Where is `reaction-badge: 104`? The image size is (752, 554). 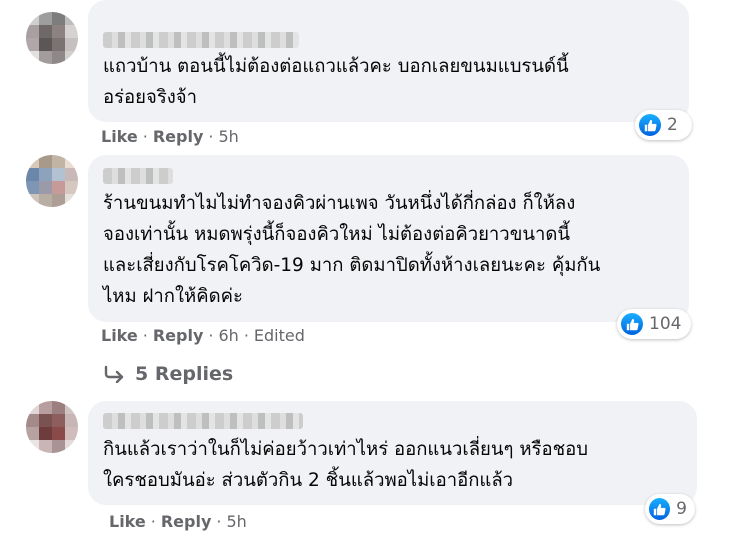
reaction-badge: 104 is located at coordinates (654, 324).